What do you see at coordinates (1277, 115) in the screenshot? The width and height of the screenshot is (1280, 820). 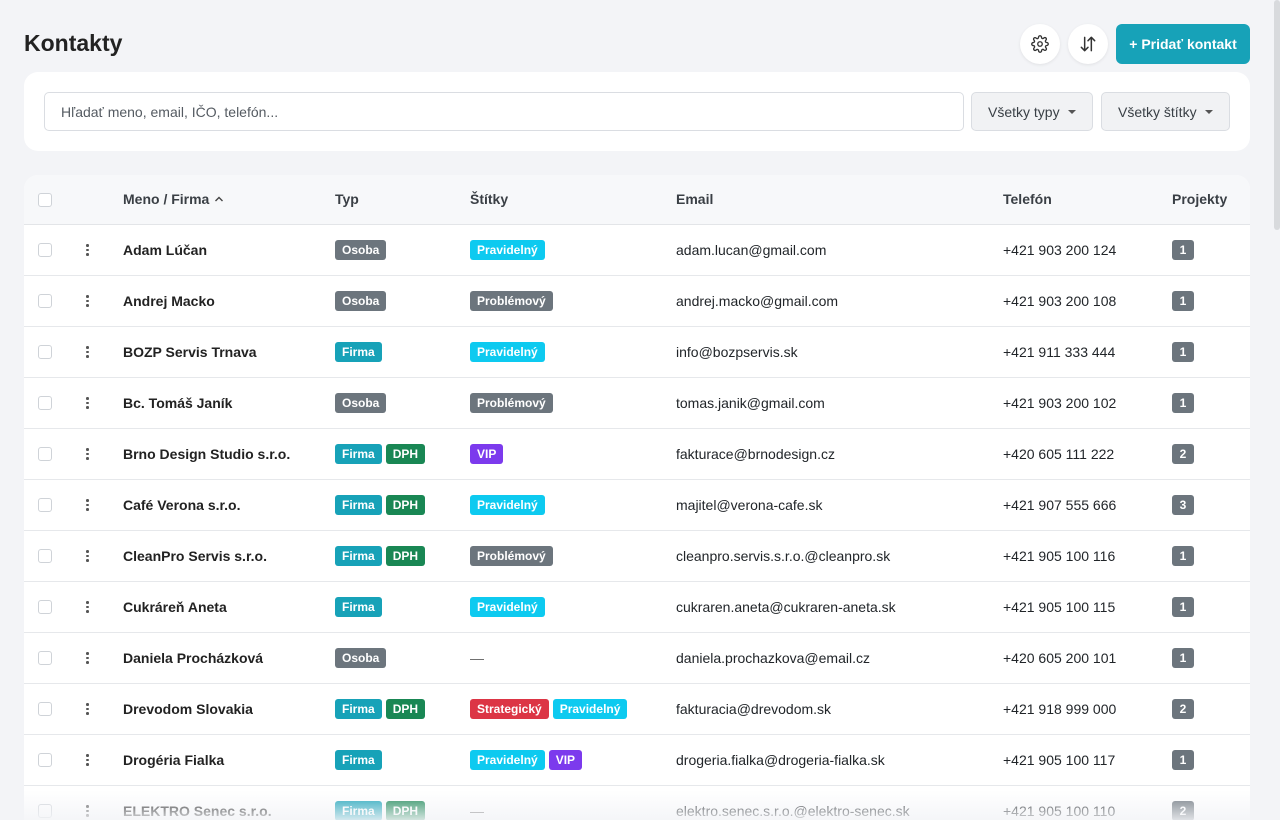 I see `scrollbar` at bounding box center [1277, 115].